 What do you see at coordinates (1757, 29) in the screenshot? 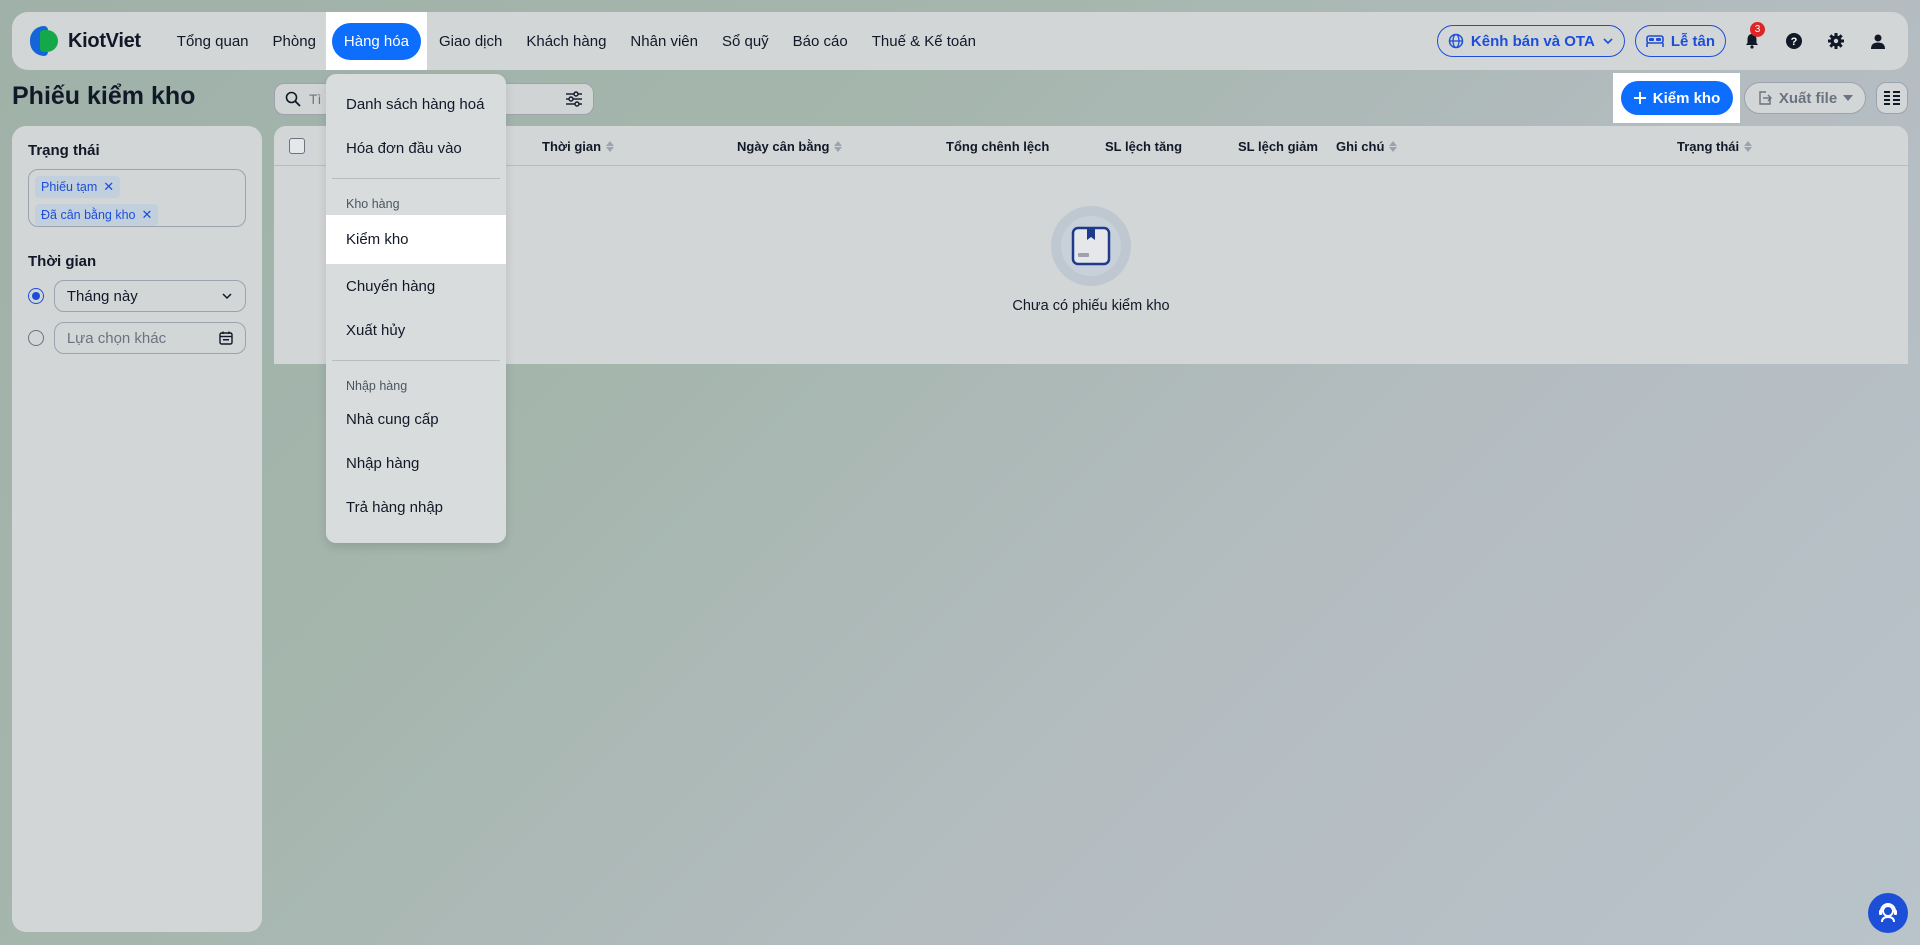
I see `notification-badge: 3` at bounding box center [1757, 29].